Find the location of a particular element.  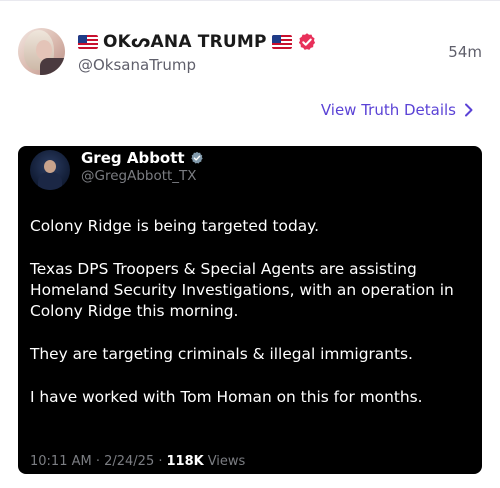

top-divider is located at coordinates (250, 0).